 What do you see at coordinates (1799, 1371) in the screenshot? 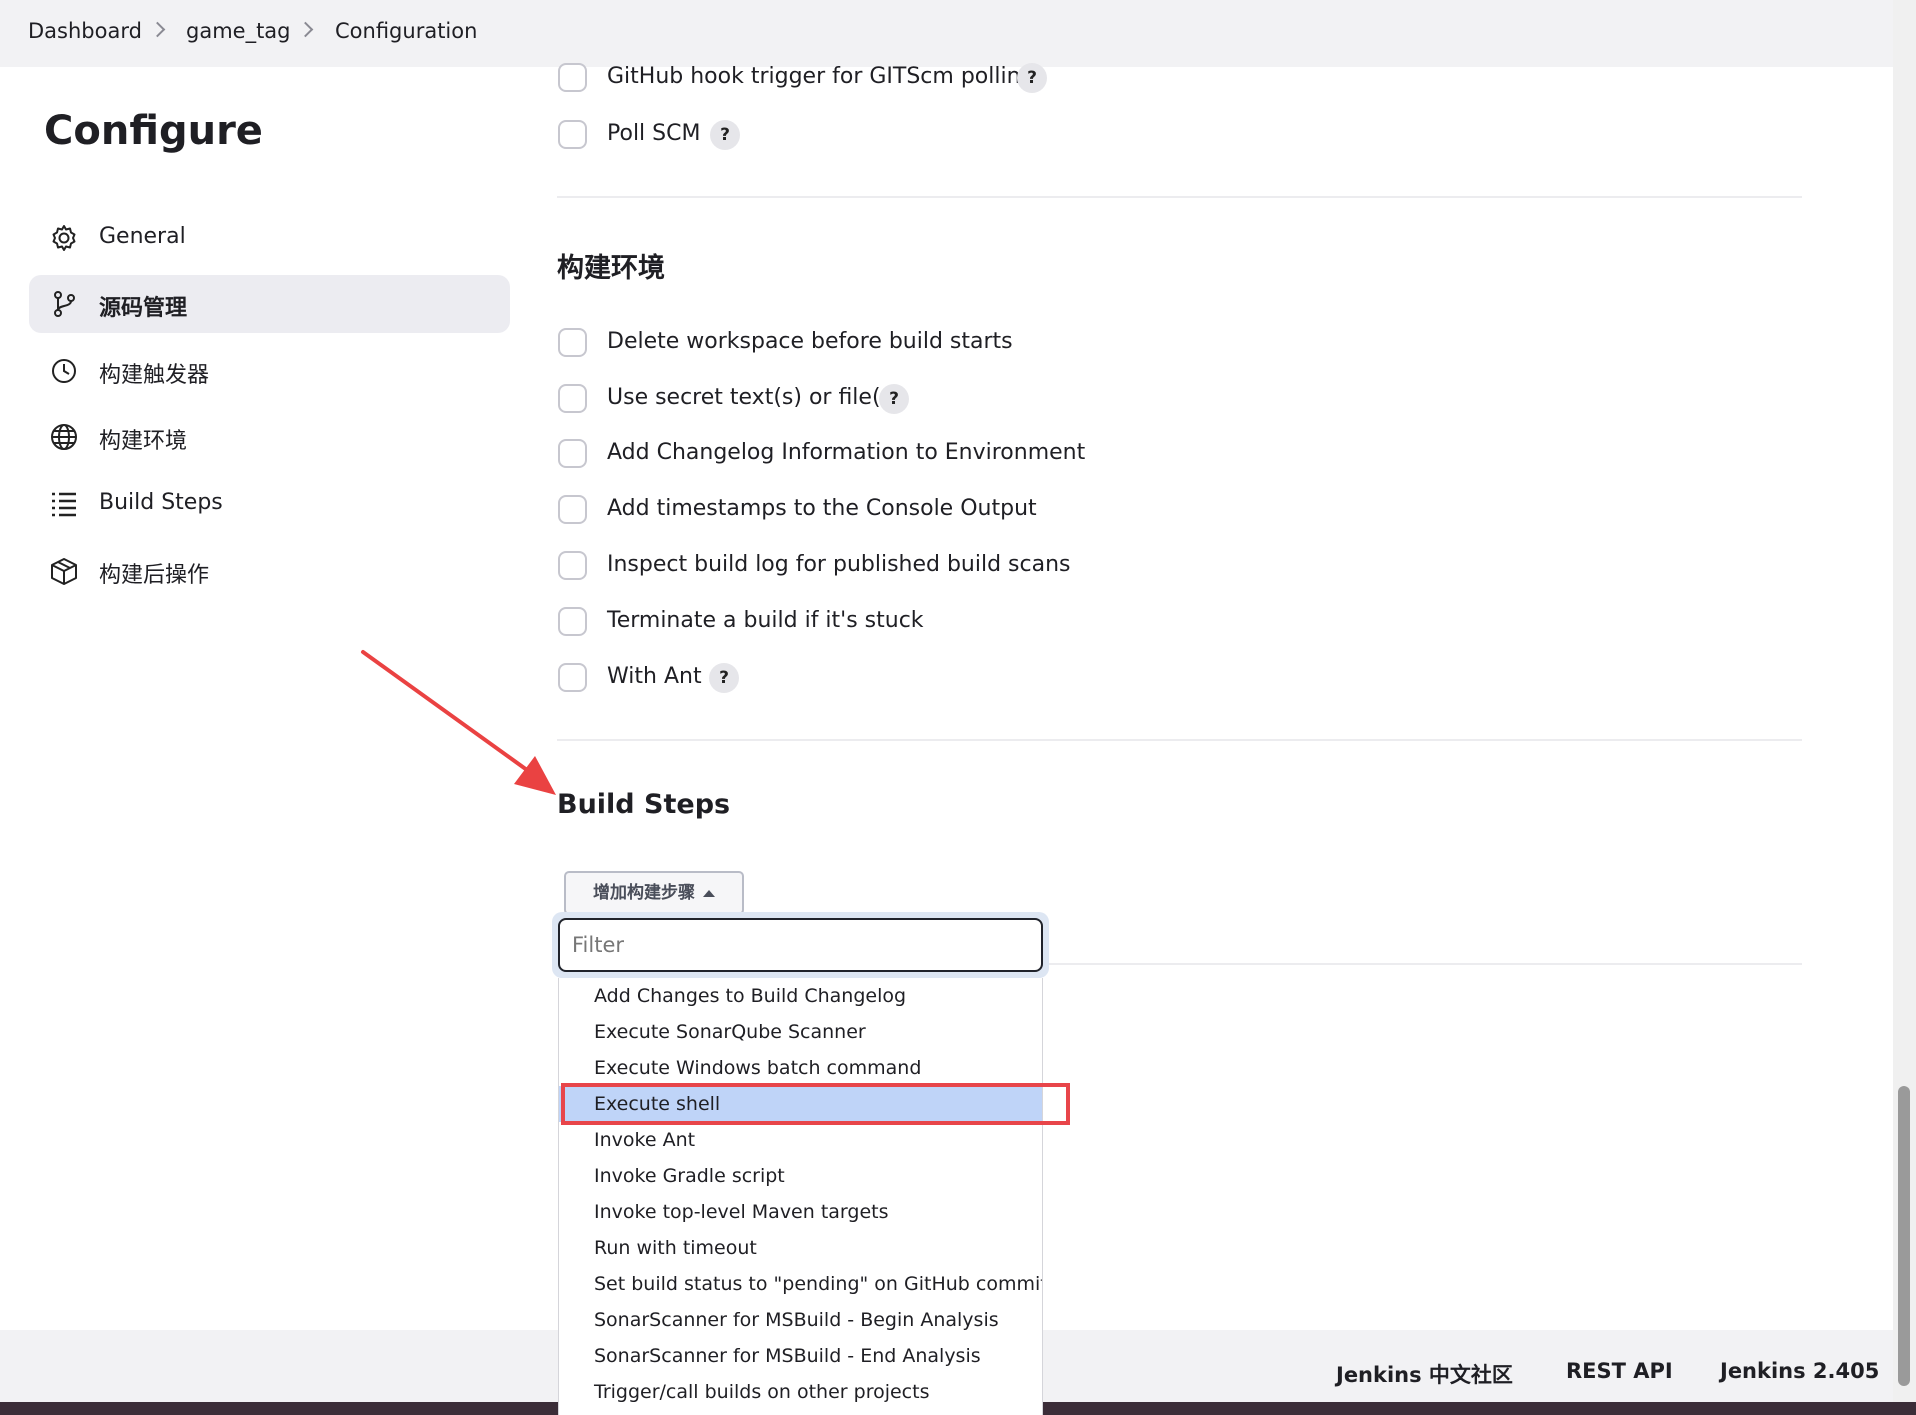
I see `footer-link-version: Jenkins 2.405` at bounding box center [1799, 1371].